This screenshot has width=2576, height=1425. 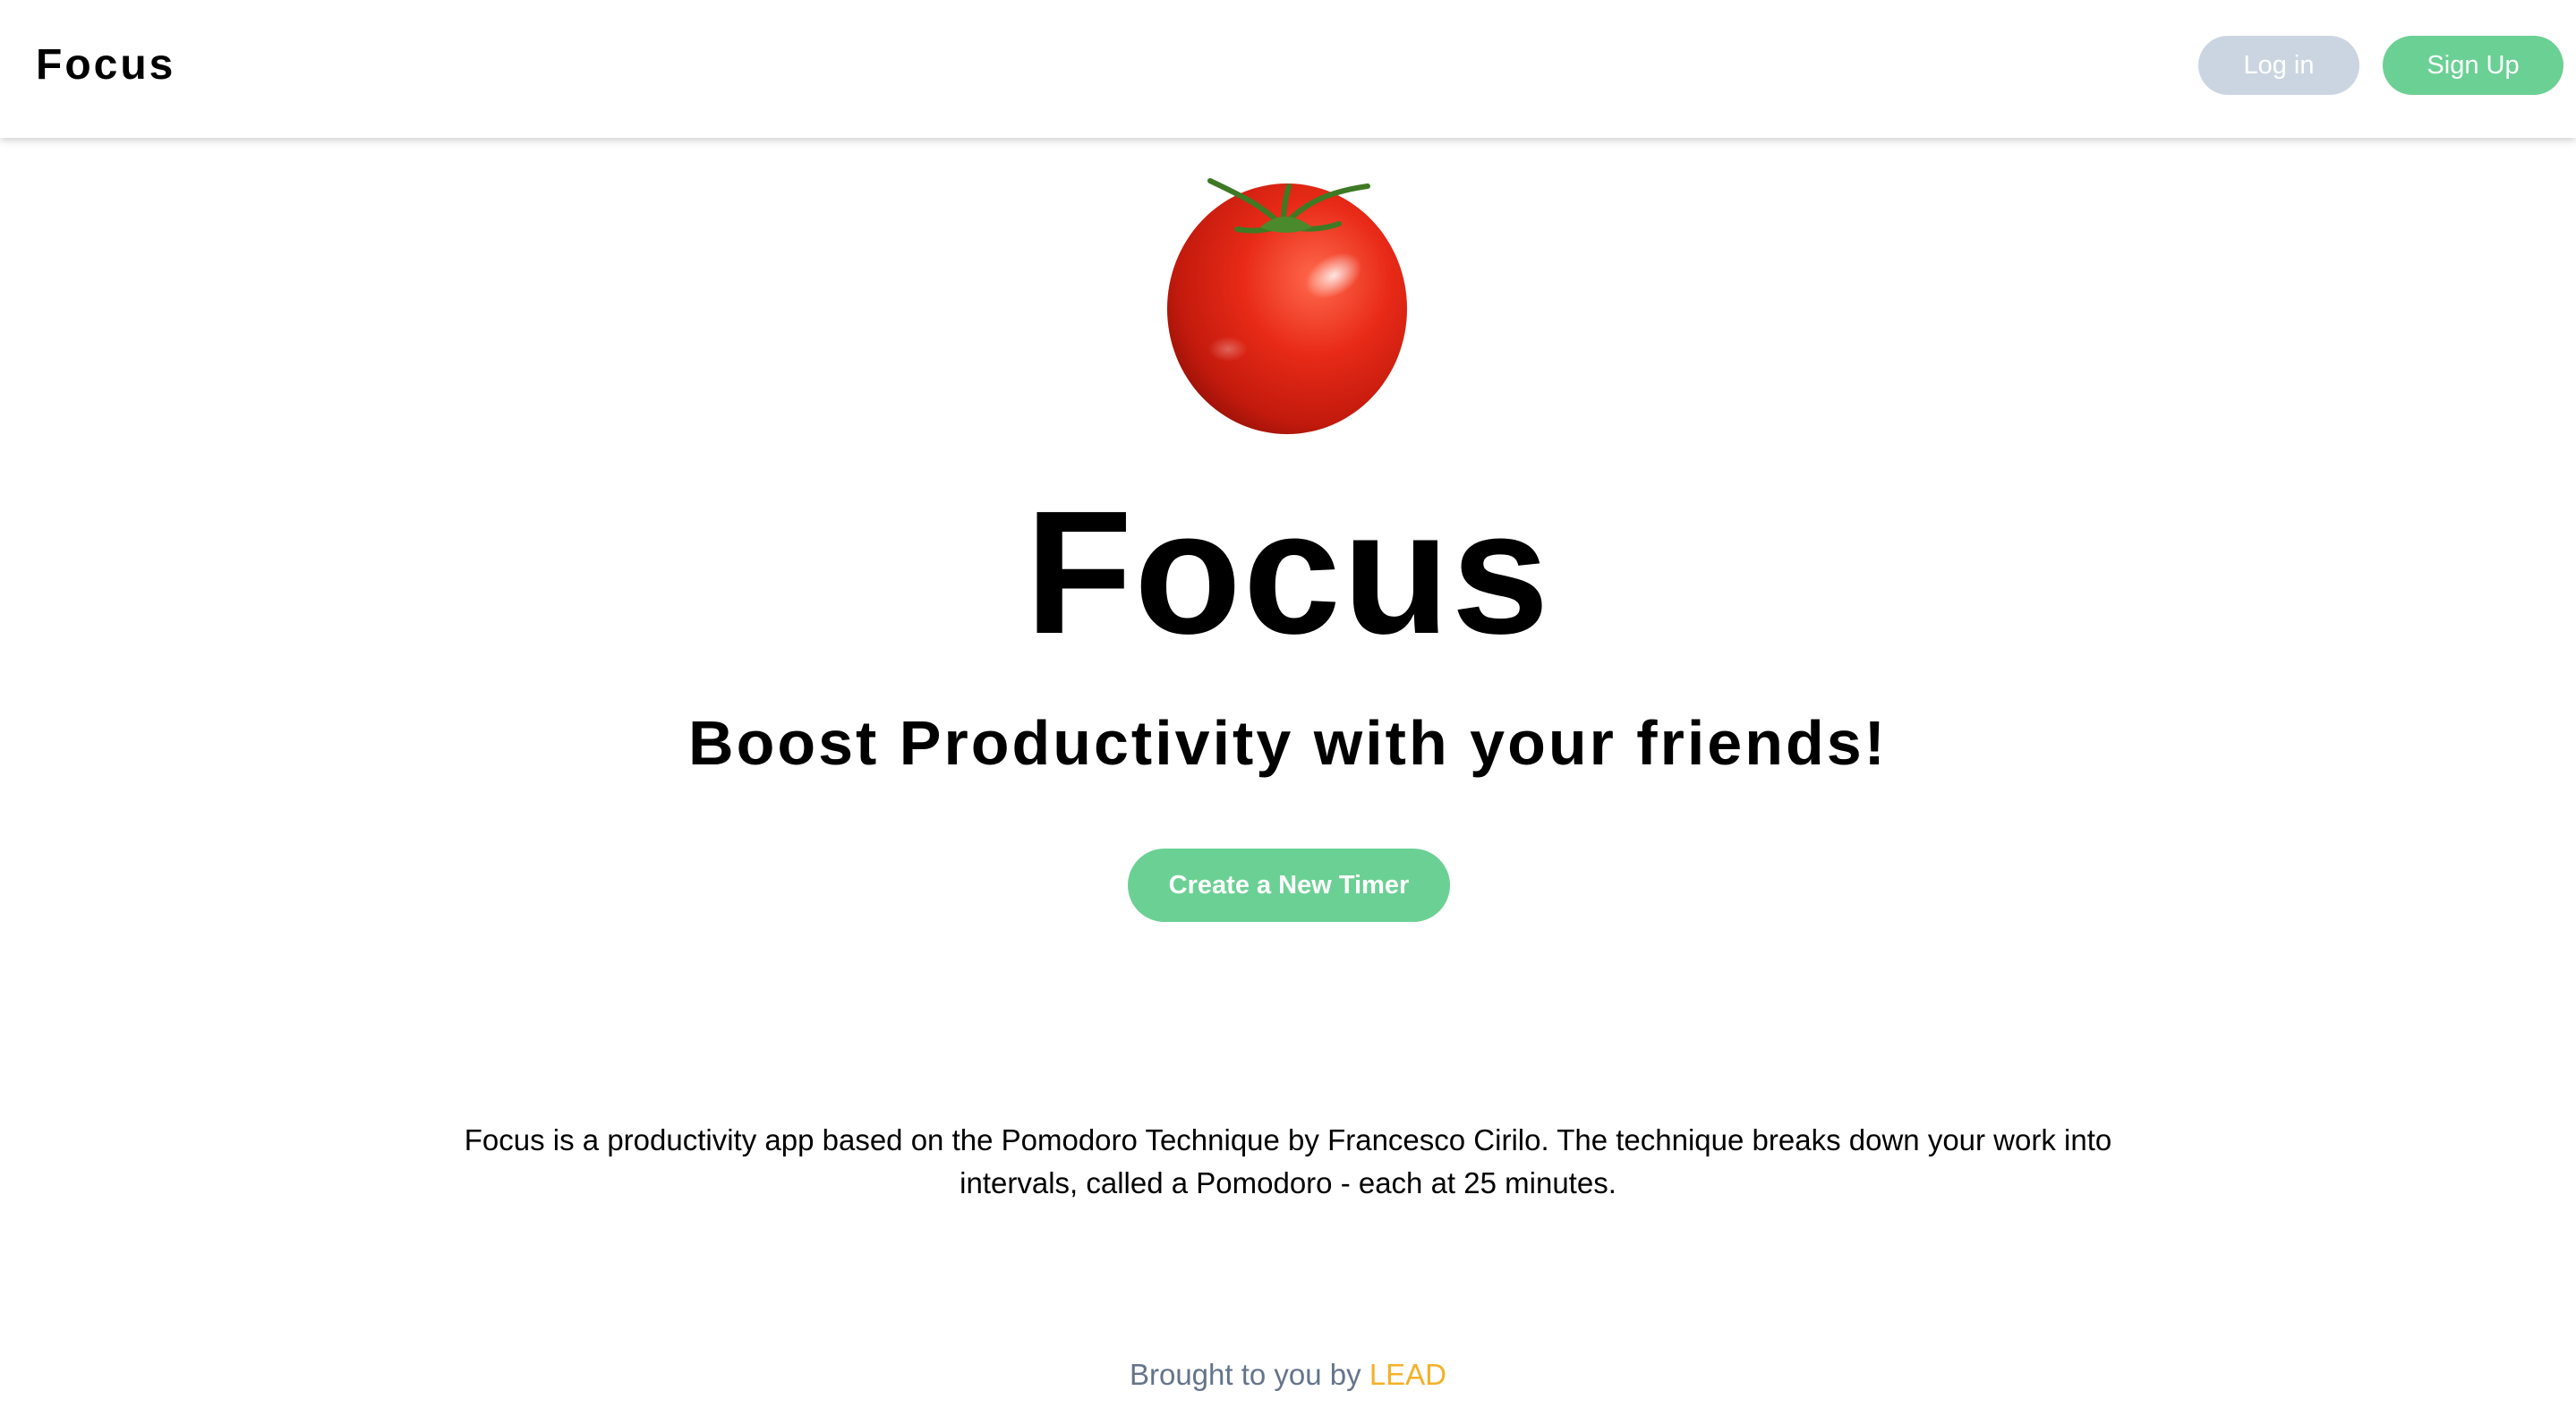 I want to click on tomato-icon, so click(x=1287, y=306).